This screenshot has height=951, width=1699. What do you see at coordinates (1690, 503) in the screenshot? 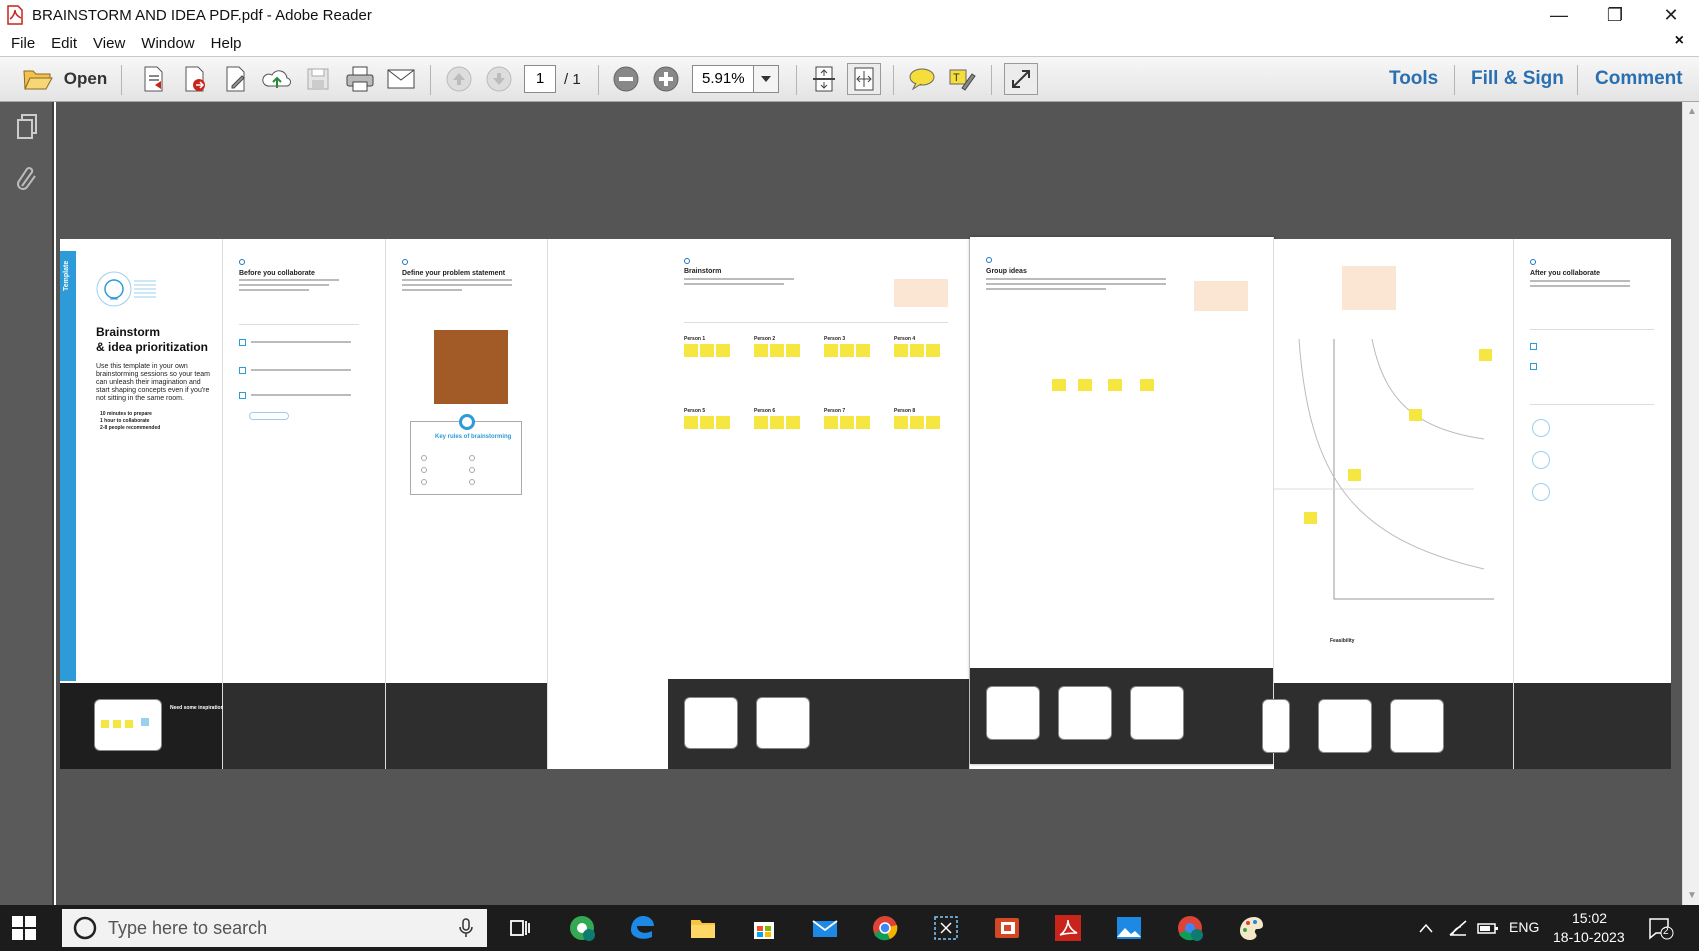
I see `vertical-scrollbar: ▲ ▼` at bounding box center [1690, 503].